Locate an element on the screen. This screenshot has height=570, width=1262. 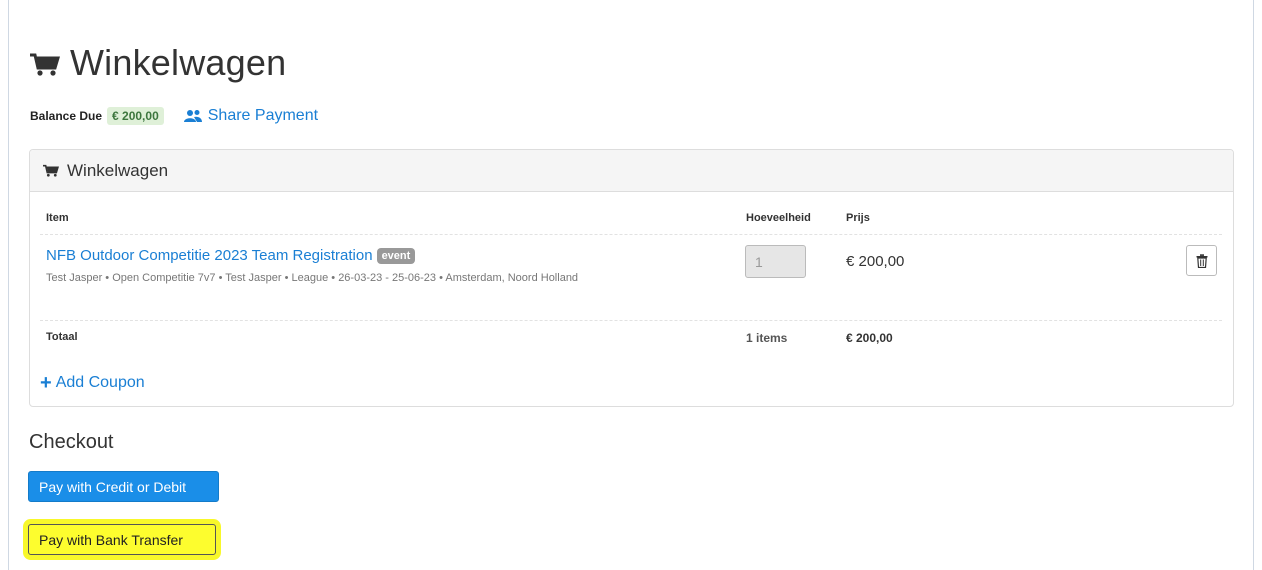
balance-due-label: Balance Due is located at coordinates (66, 116).